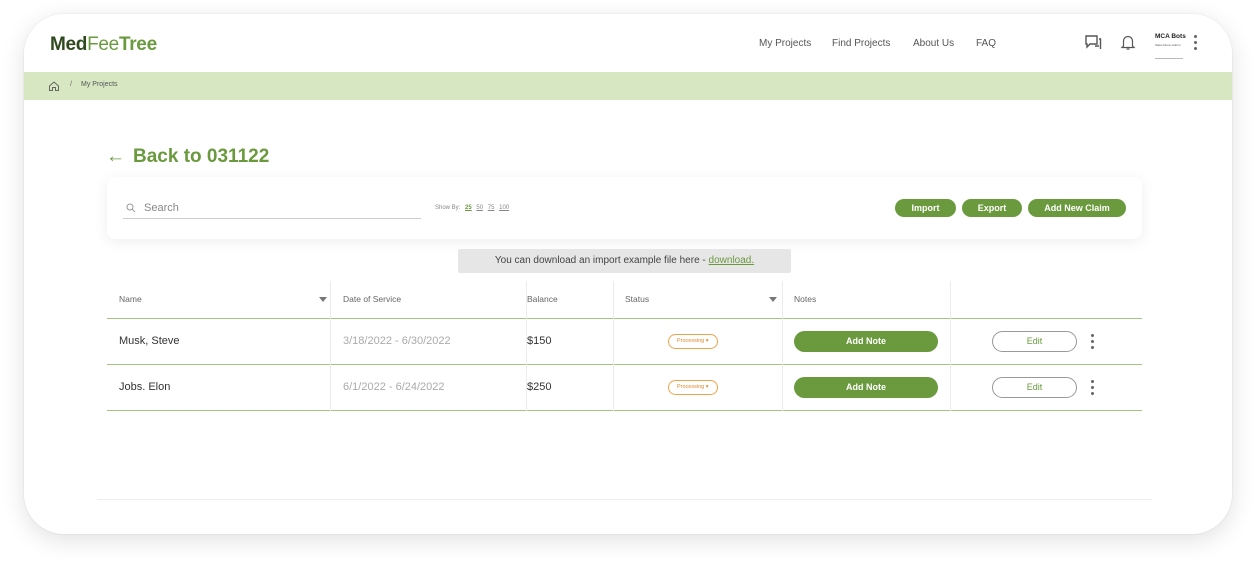 The width and height of the screenshot is (1257, 568). I want to click on cell-name: Jobs. Elon, so click(145, 387).